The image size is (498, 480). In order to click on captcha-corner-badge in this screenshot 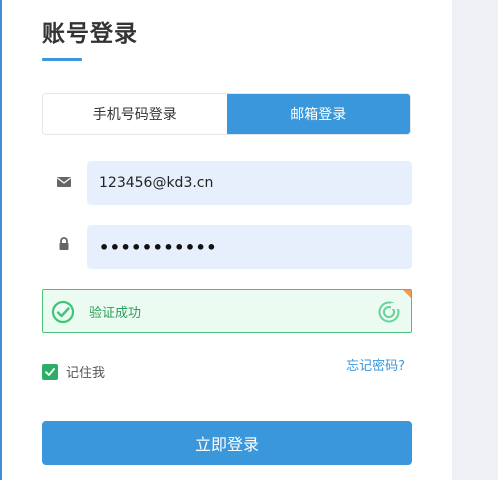, I will do `click(407, 294)`.